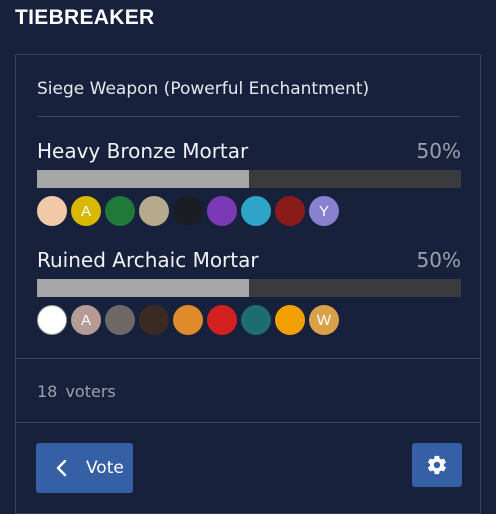 Image resolution: width=496 pixels, height=514 pixels. I want to click on y-logo-avatar: Y, so click(324, 211).